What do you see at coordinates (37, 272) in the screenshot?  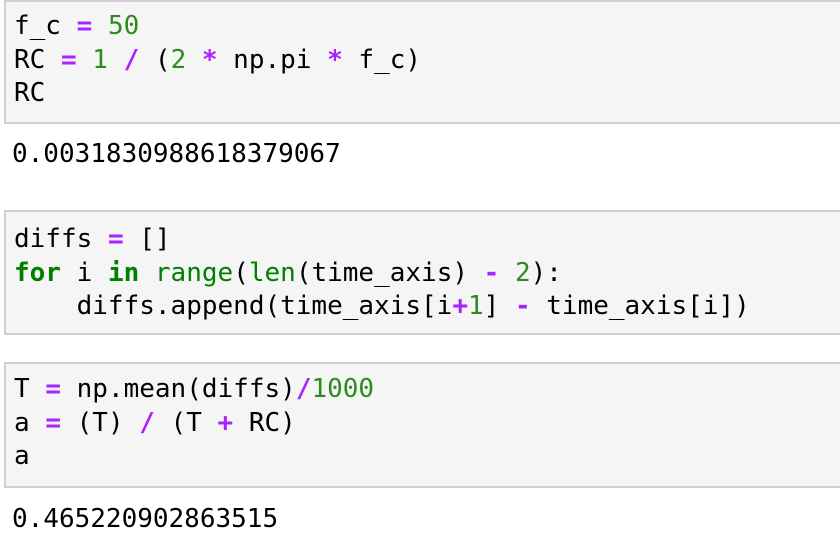 I see `keyword-token: for` at bounding box center [37, 272].